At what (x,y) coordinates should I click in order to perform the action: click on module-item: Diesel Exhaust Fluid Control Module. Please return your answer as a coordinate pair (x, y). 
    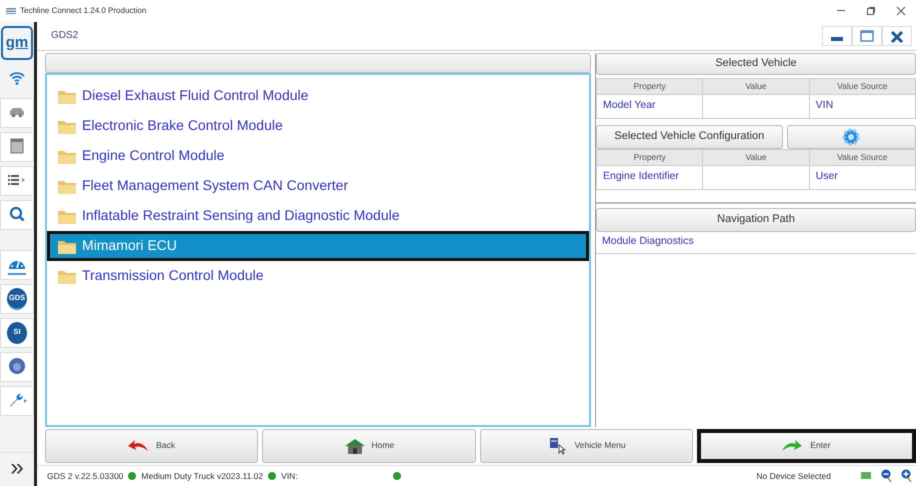
    Looking at the image, I should click on (318, 95).